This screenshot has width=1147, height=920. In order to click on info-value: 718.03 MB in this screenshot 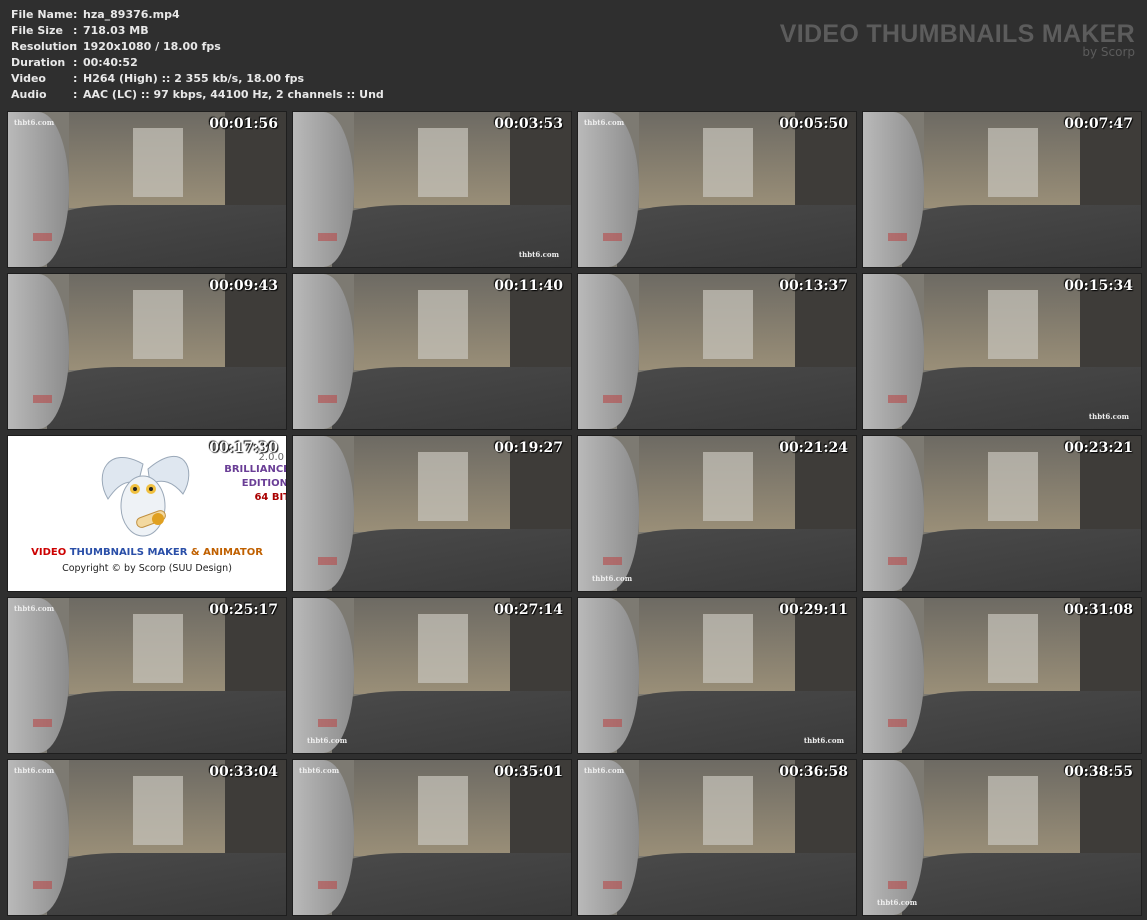, I will do `click(116, 30)`.